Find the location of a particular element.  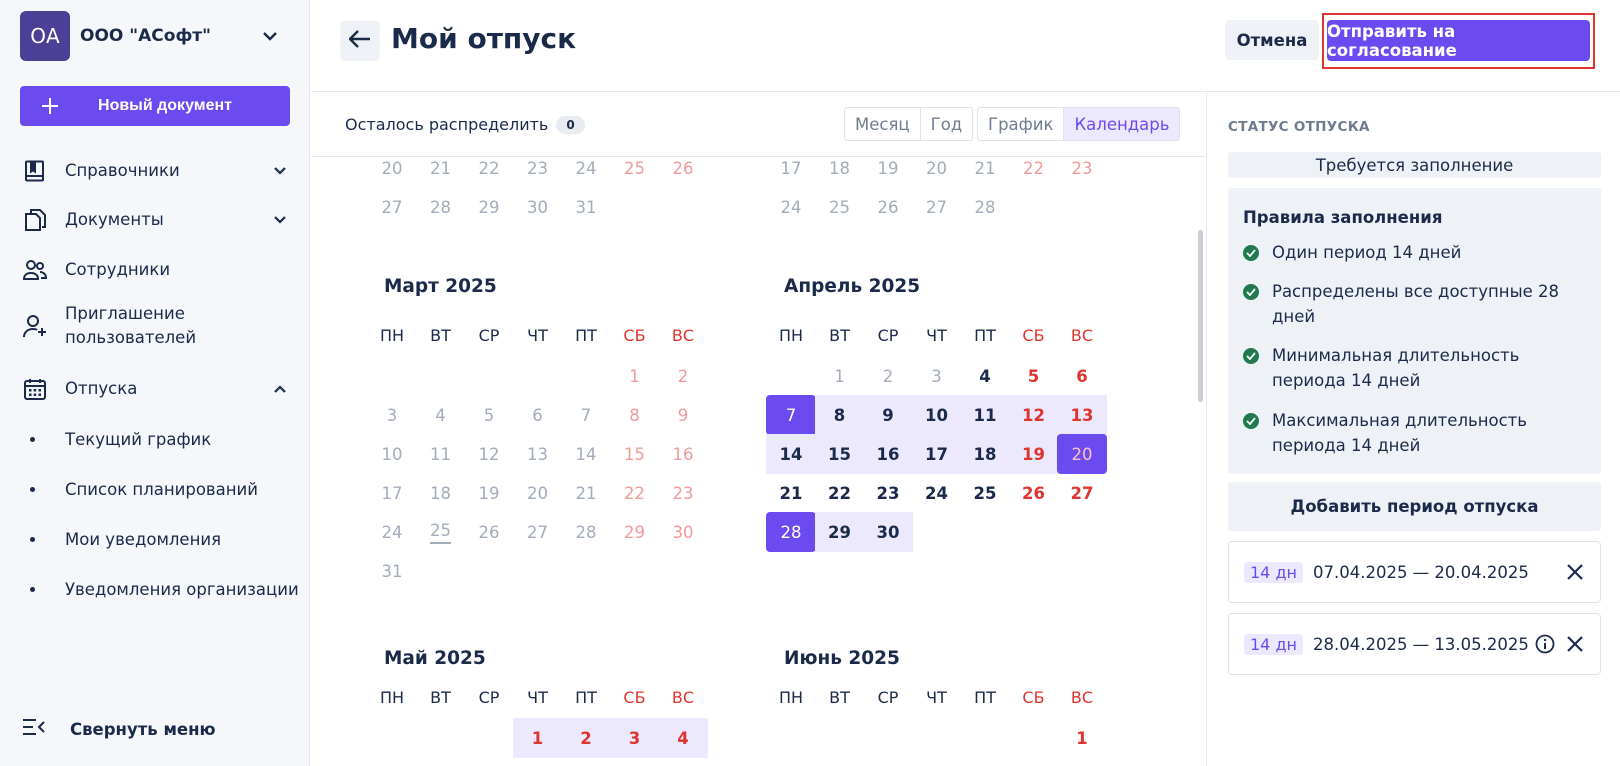

collapse-menu-button: Свернуть меню is located at coordinates (119, 729).